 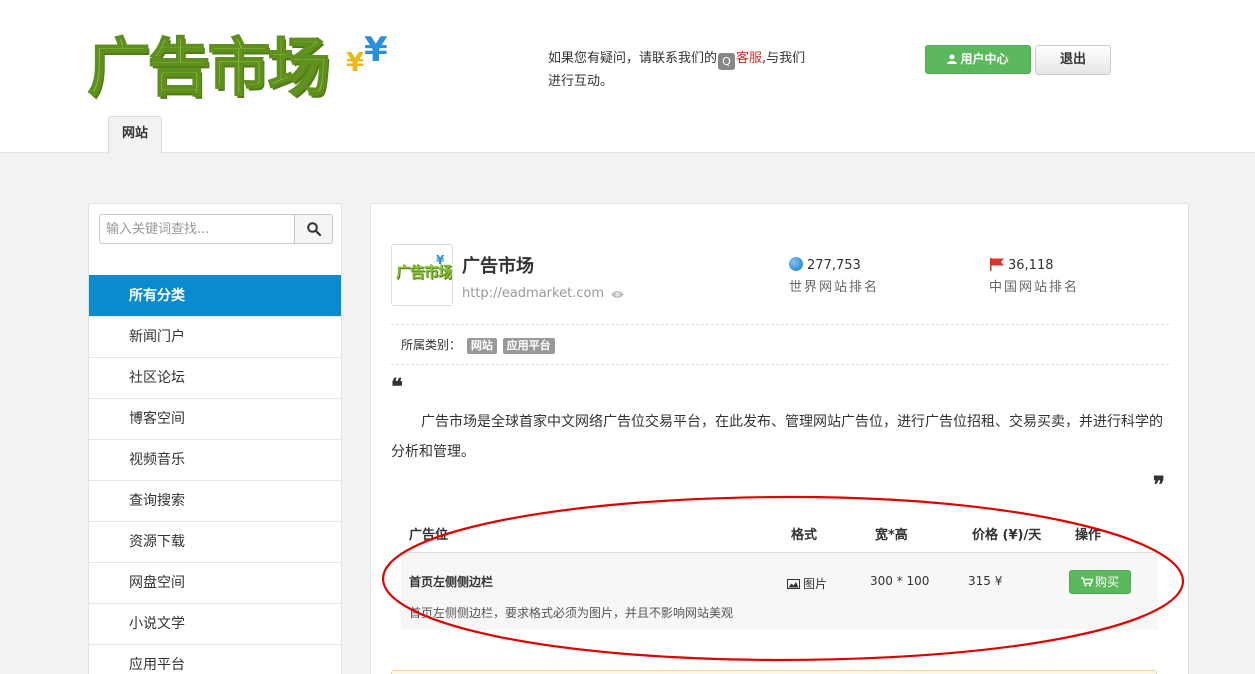 I want to click on category-item-all: 所有分类, so click(x=215, y=295).